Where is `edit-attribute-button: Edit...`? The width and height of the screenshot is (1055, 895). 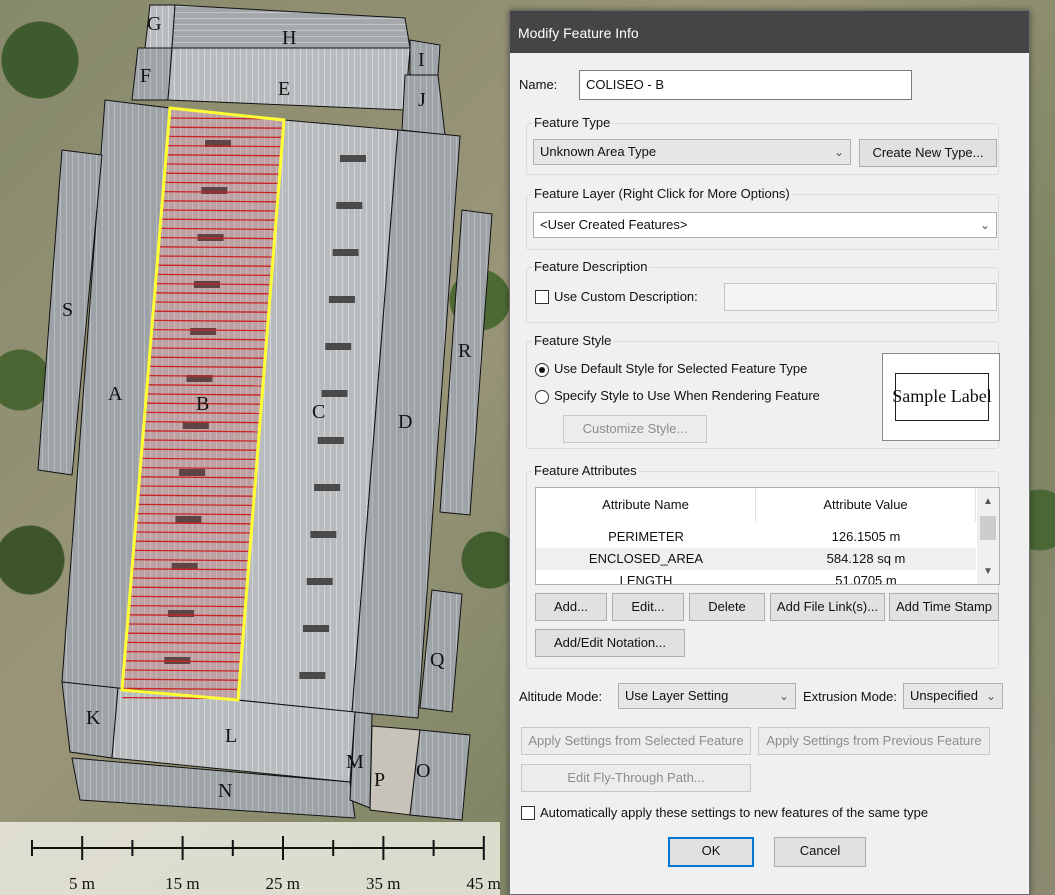 edit-attribute-button: Edit... is located at coordinates (648, 607).